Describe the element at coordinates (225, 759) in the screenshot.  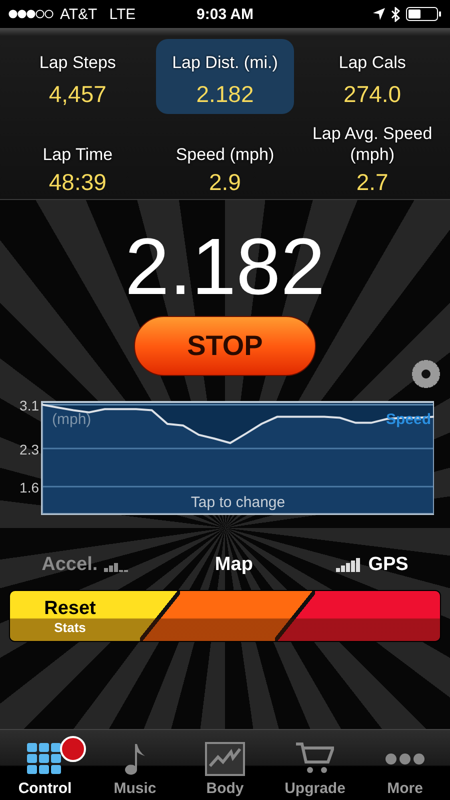
I see `chart-icon` at that location.